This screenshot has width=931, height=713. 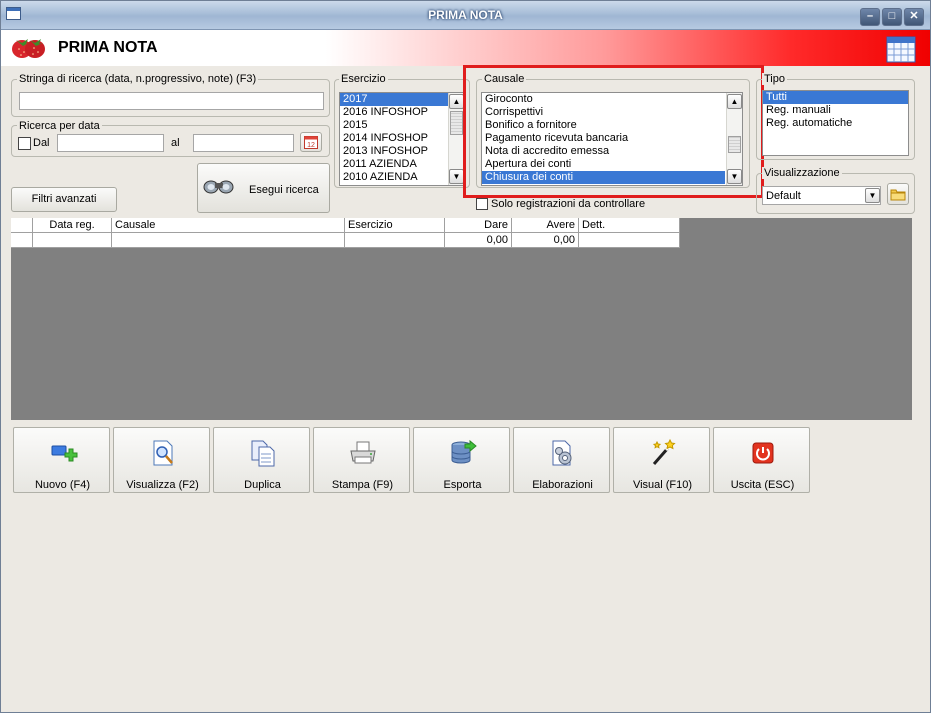 What do you see at coordinates (362, 485) in the screenshot?
I see `print-button-label: Stampa (F9)` at bounding box center [362, 485].